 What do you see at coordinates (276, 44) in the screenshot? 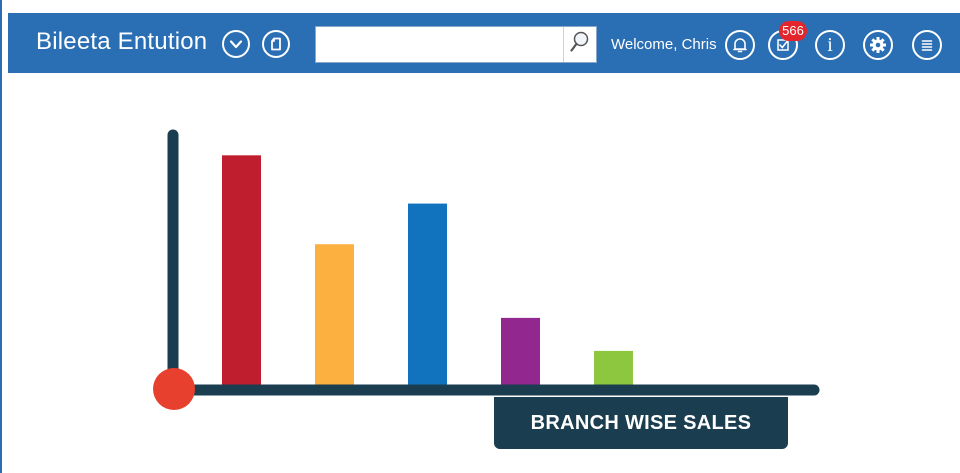
I see `document-icon` at bounding box center [276, 44].